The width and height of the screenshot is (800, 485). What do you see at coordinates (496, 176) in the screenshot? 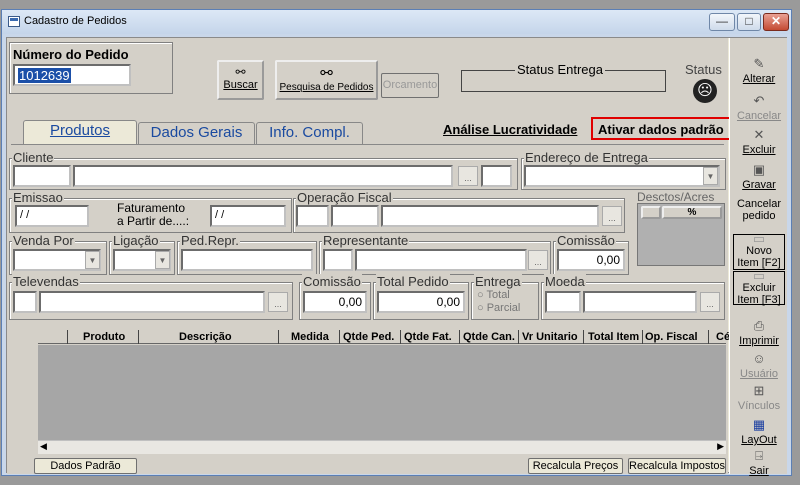
I see `cliente-extra-input` at bounding box center [496, 176].